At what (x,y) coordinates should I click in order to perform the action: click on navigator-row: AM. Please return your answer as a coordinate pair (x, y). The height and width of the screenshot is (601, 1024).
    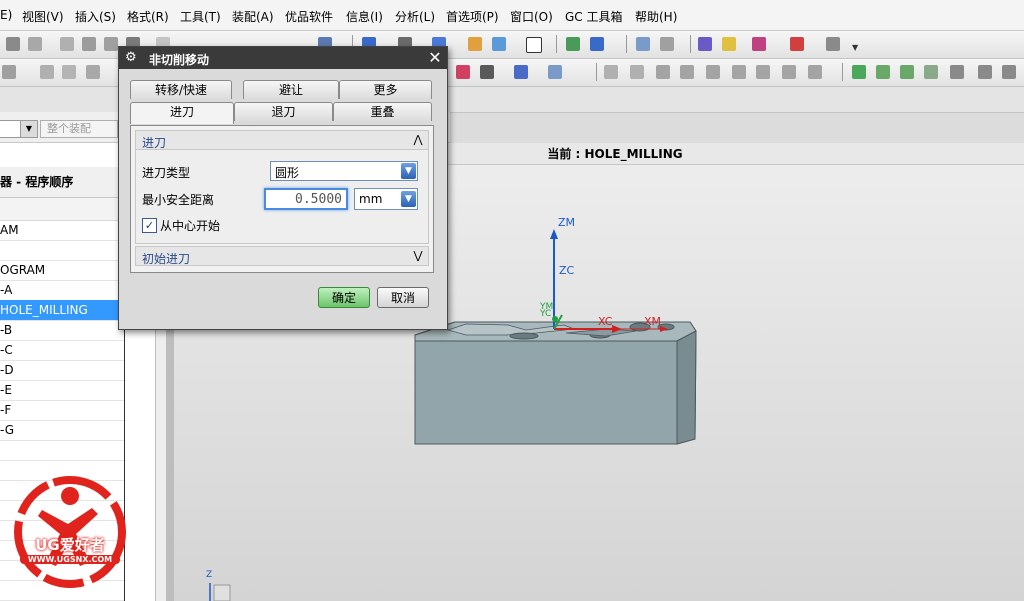
    Looking at the image, I should click on (62, 230).